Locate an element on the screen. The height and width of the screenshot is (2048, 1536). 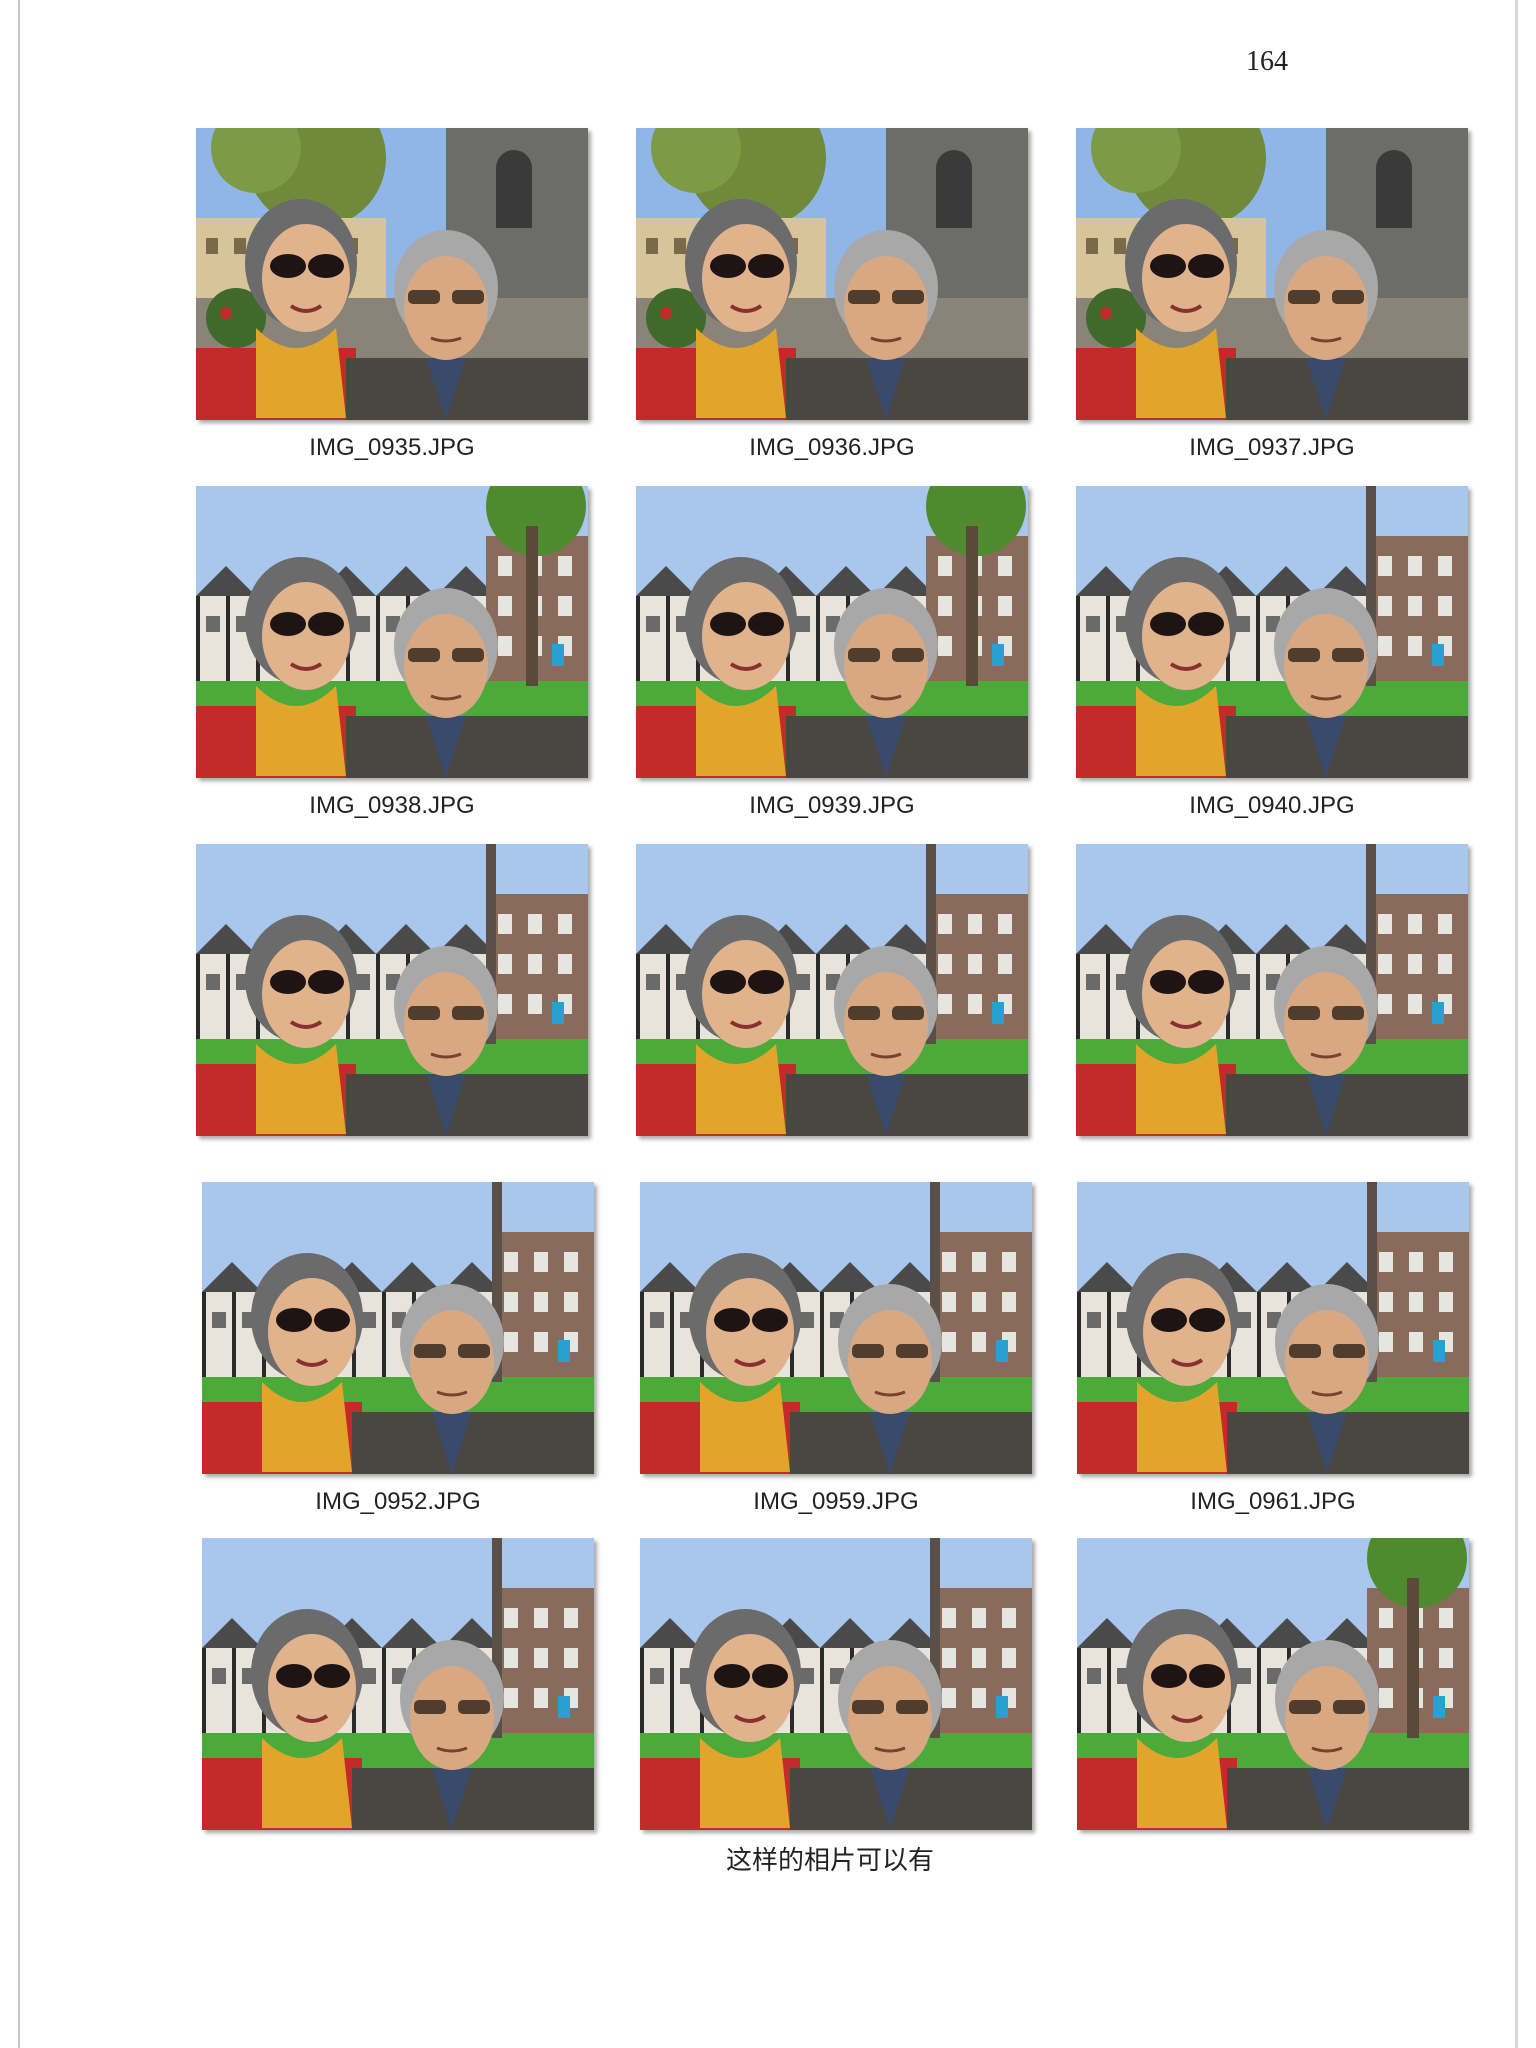
page-caption: 这样的相片可以有 is located at coordinates (829, 1861).